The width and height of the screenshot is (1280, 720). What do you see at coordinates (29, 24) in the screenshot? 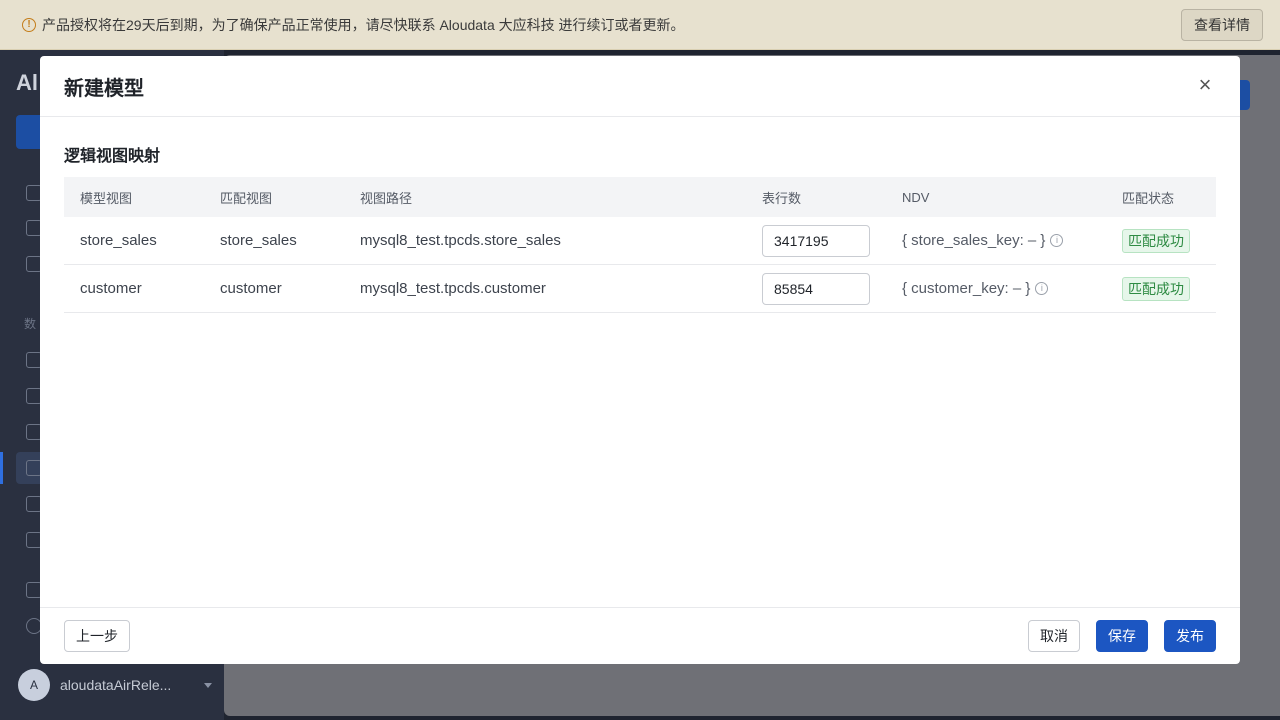
I see `warning-icon: !` at bounding box center [29, 24].